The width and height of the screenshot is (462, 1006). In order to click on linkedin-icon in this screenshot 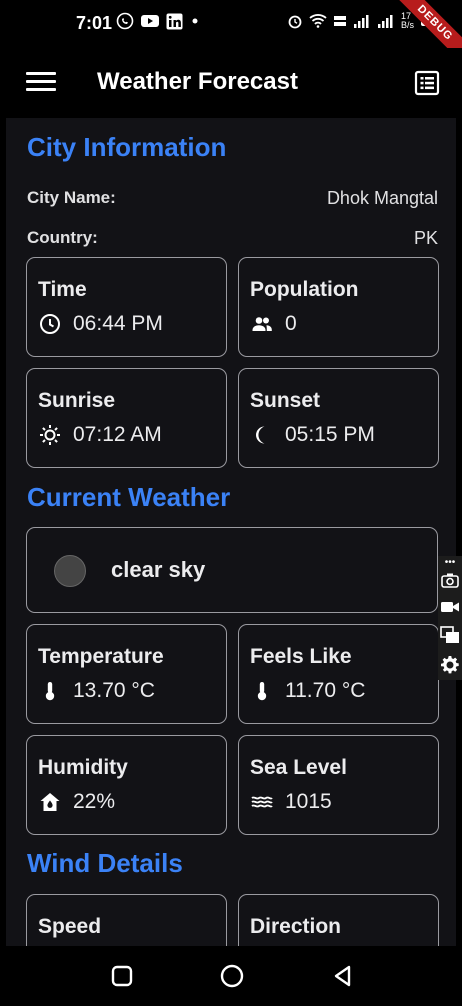, I will do `click(174, 21)`.